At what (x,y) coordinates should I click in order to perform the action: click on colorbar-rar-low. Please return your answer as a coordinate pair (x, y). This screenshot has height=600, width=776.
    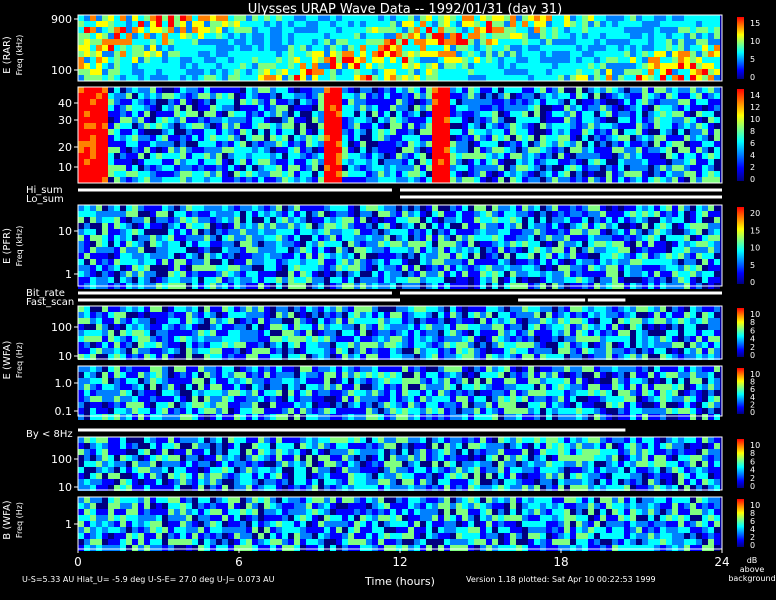
    Looking at the image, I should click on (740, 48).